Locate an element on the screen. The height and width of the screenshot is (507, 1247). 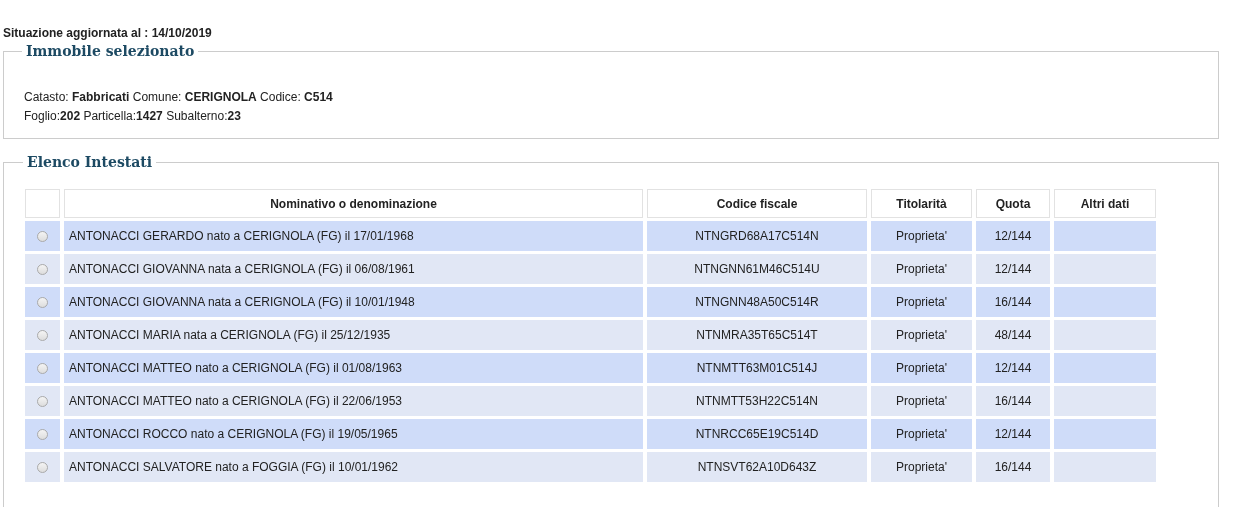
table-cell: ANTONACCI MATTEO nato a CERIGNOLA (FG) il 22/06/1953 is located at coordinates (353, 401).